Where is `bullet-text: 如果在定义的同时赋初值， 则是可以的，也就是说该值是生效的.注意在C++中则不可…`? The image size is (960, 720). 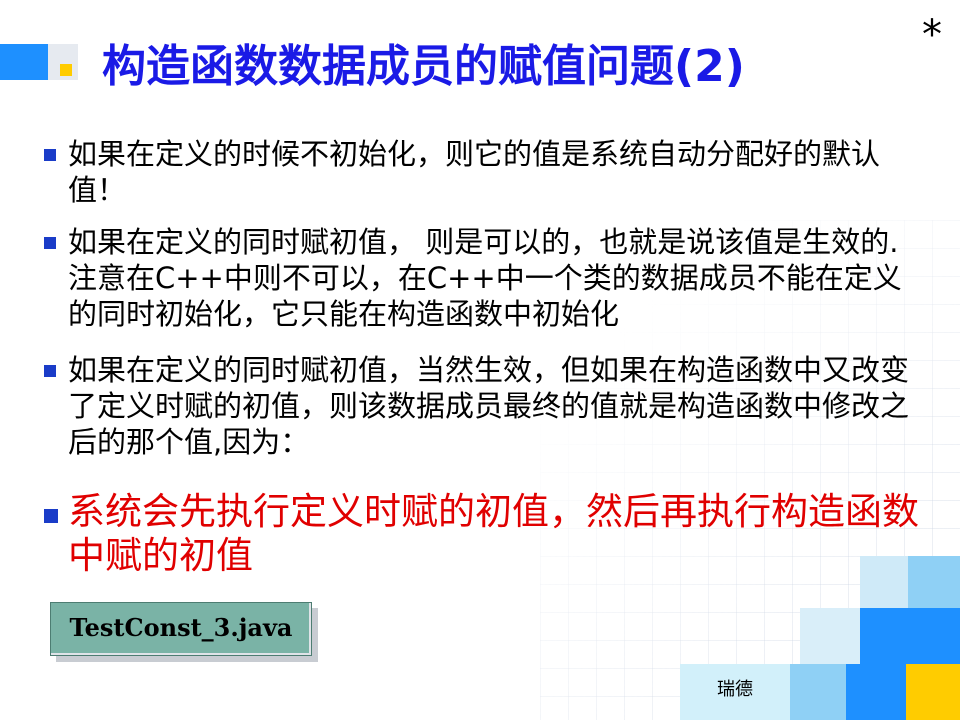 bullet-text: 如果在定义的同时赋初值， 则是可以的，也就是说该值是生效的.注意在C++中则不可… is located at coordinates (485, 278).